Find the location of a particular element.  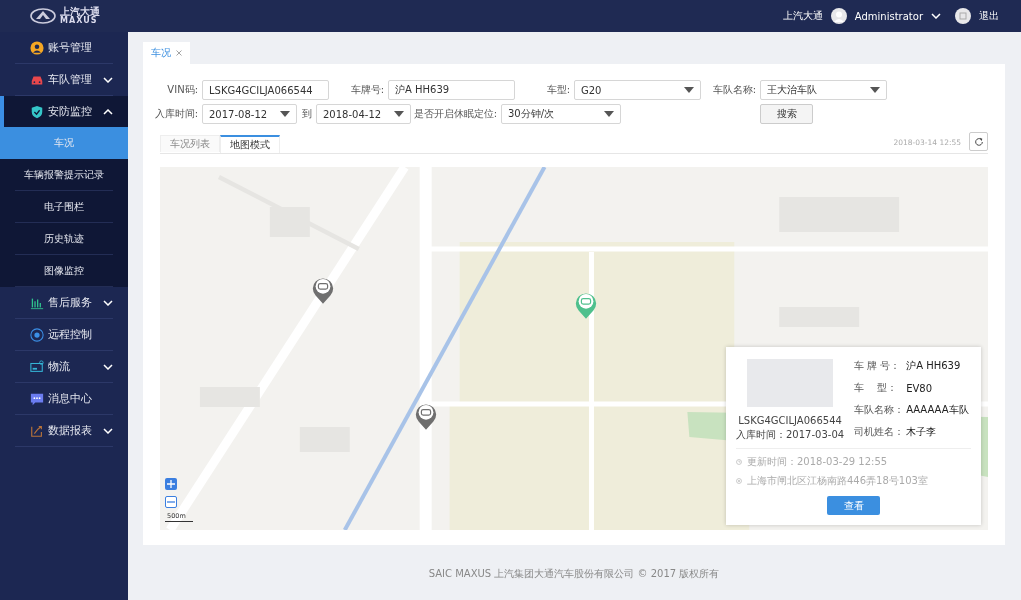

sidebar-item: 数据报表 is located at coordinates (64, 431).